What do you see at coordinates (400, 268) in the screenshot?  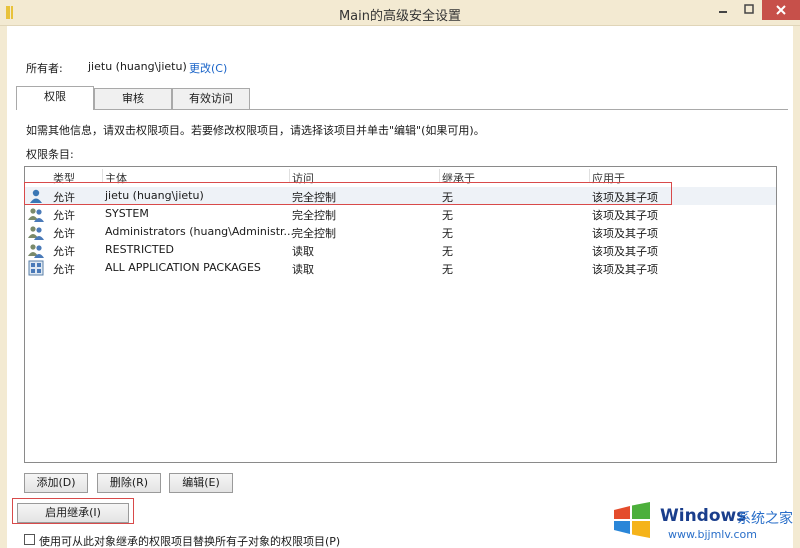 I see `table-row: 允许 ALL APPLICATION PACKAGES 读取 无 该项及其子项` at bounding box center [400, 268].